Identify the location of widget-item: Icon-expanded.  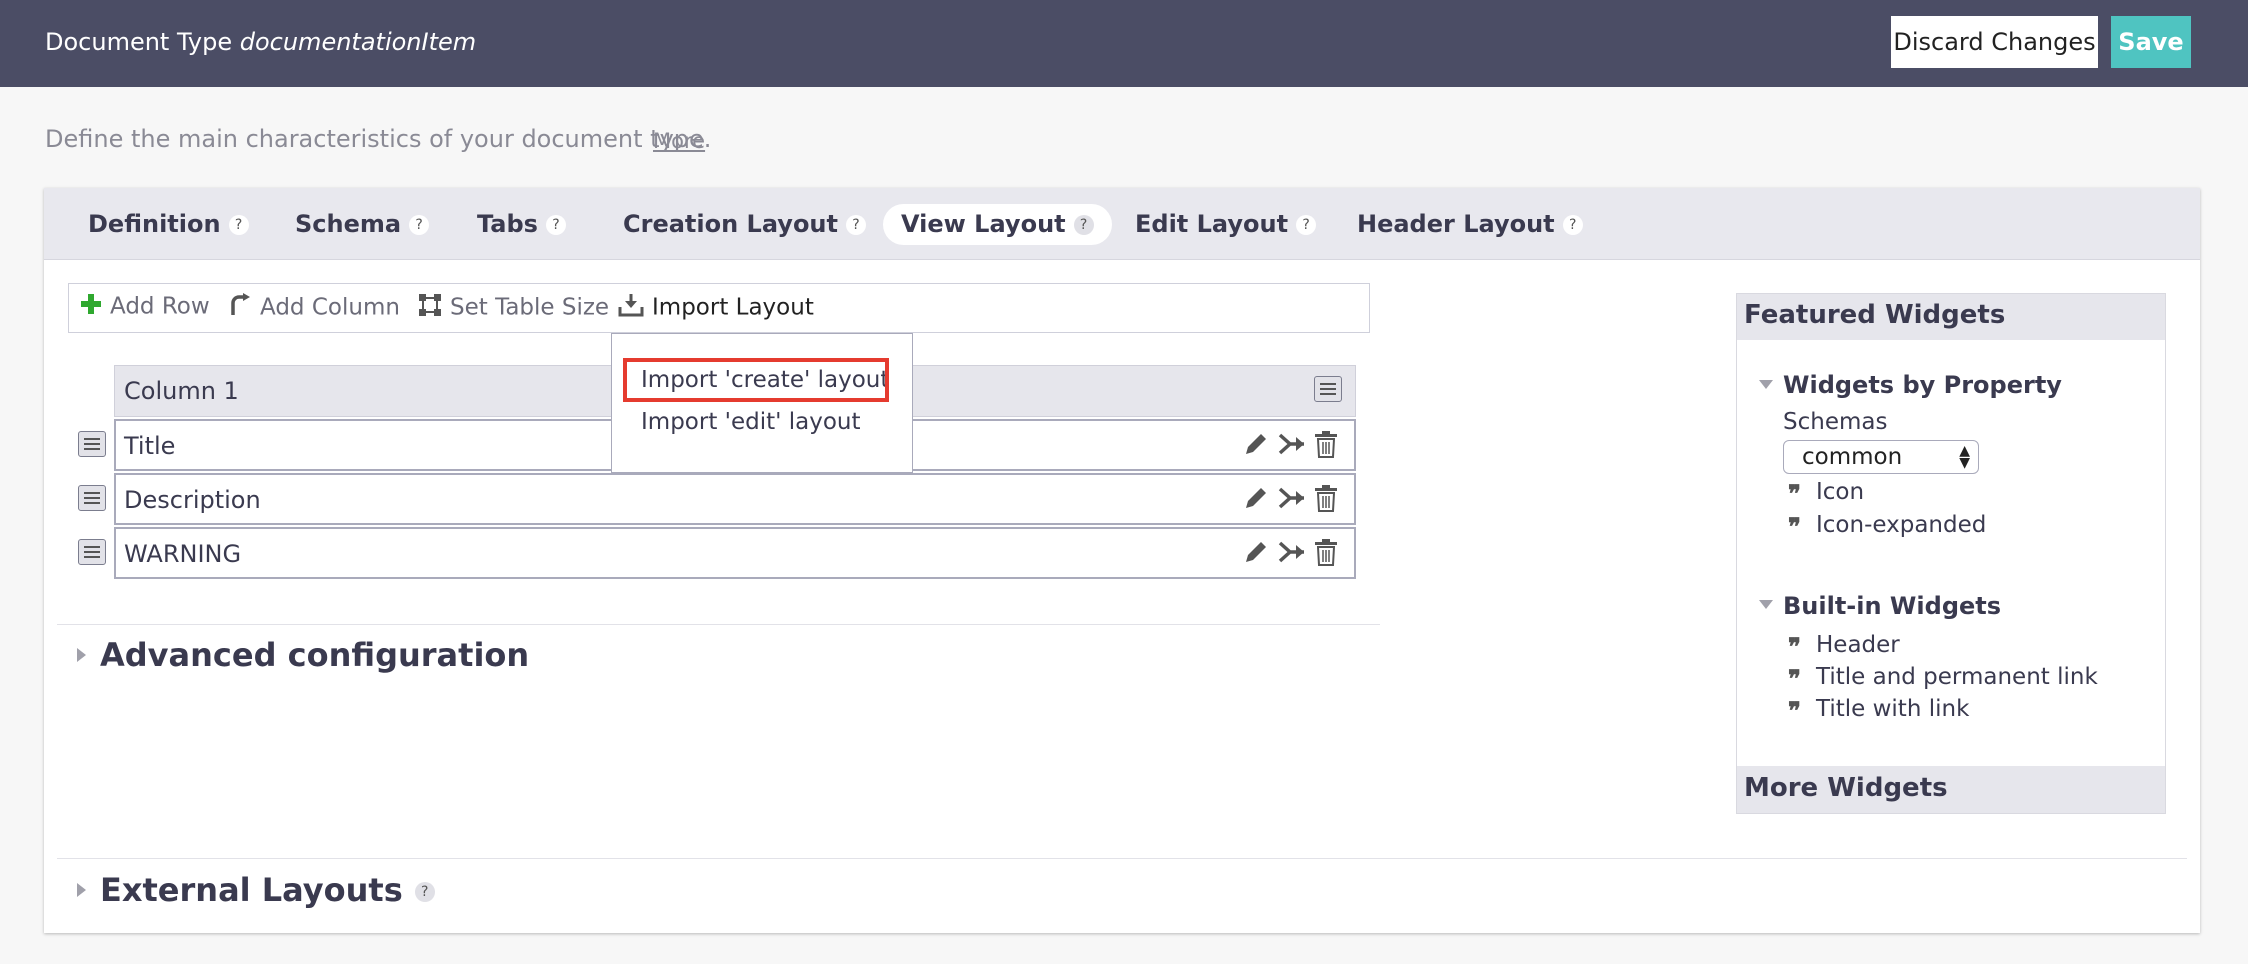
(1901, 525).